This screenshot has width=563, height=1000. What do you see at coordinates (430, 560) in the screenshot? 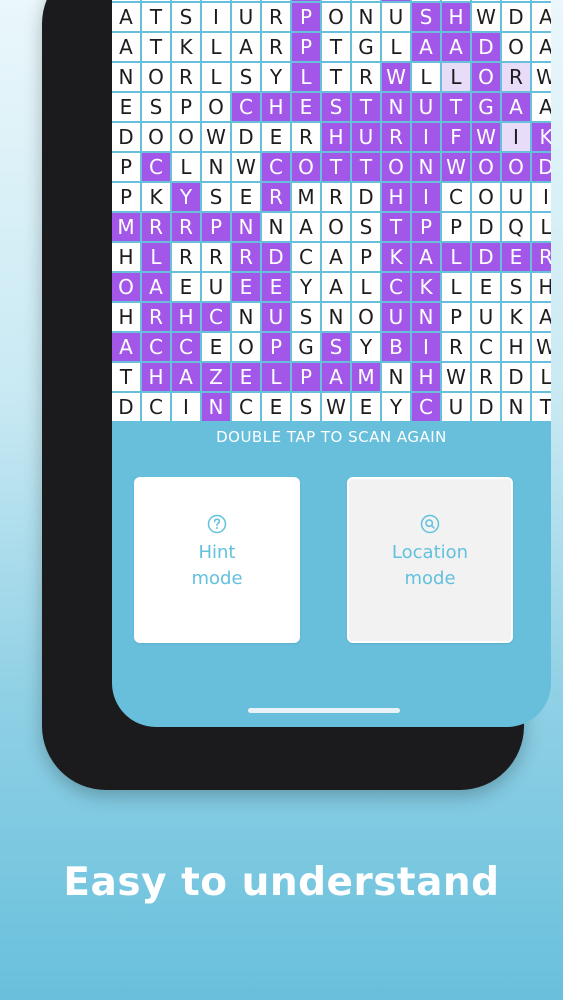
I see `location-mode-button: Location mode` at bounding box center [430, 560].